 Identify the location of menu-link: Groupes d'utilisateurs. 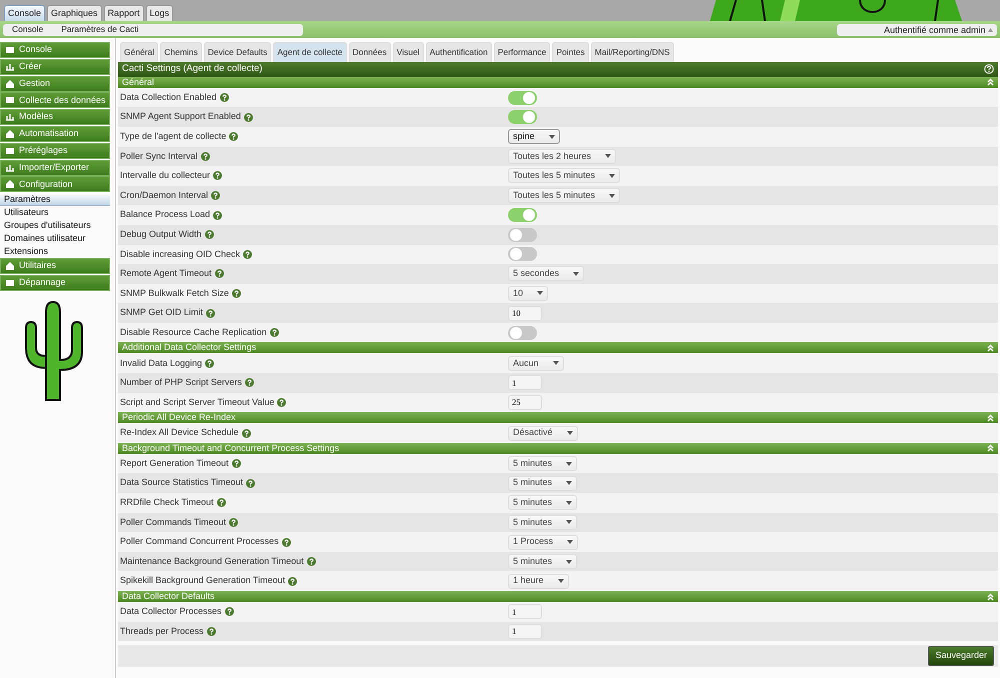
(55, 225).